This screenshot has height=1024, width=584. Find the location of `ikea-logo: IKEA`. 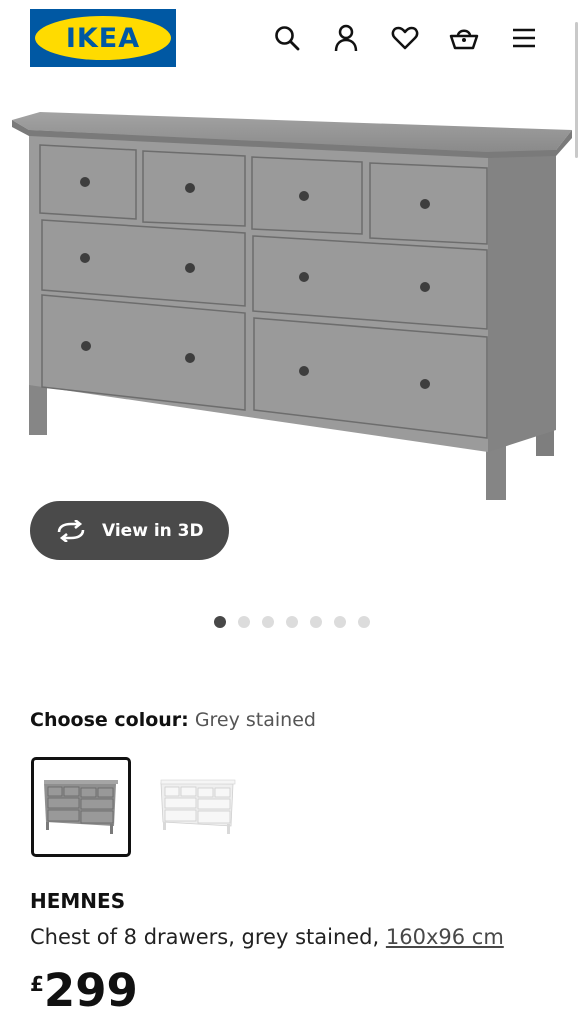

ikea-logo: IKEA is located at coordinates (103, 38).